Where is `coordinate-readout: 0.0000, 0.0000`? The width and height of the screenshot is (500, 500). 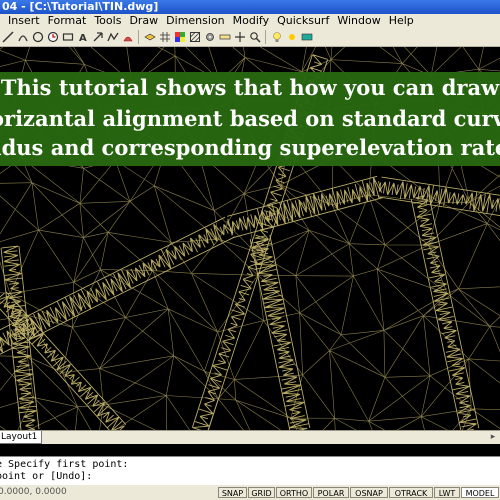
coordinate-readout: 0.0000, 0.0000 is located at coordinates (33, 492).